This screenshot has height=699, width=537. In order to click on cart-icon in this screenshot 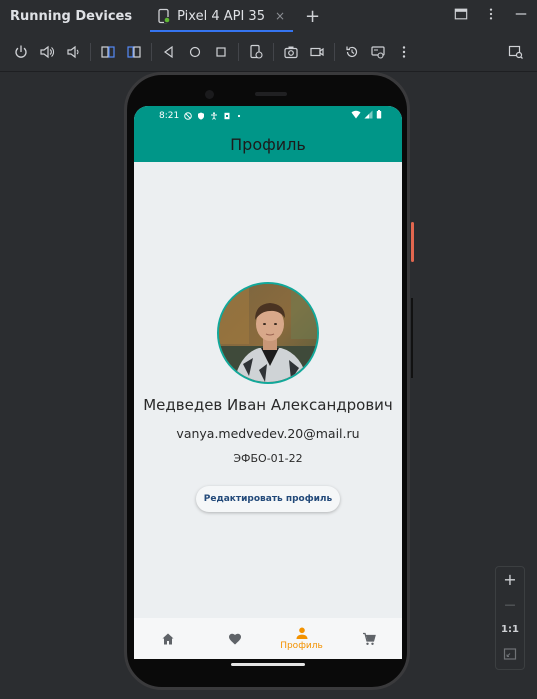, I will do `click(369, 638)`.